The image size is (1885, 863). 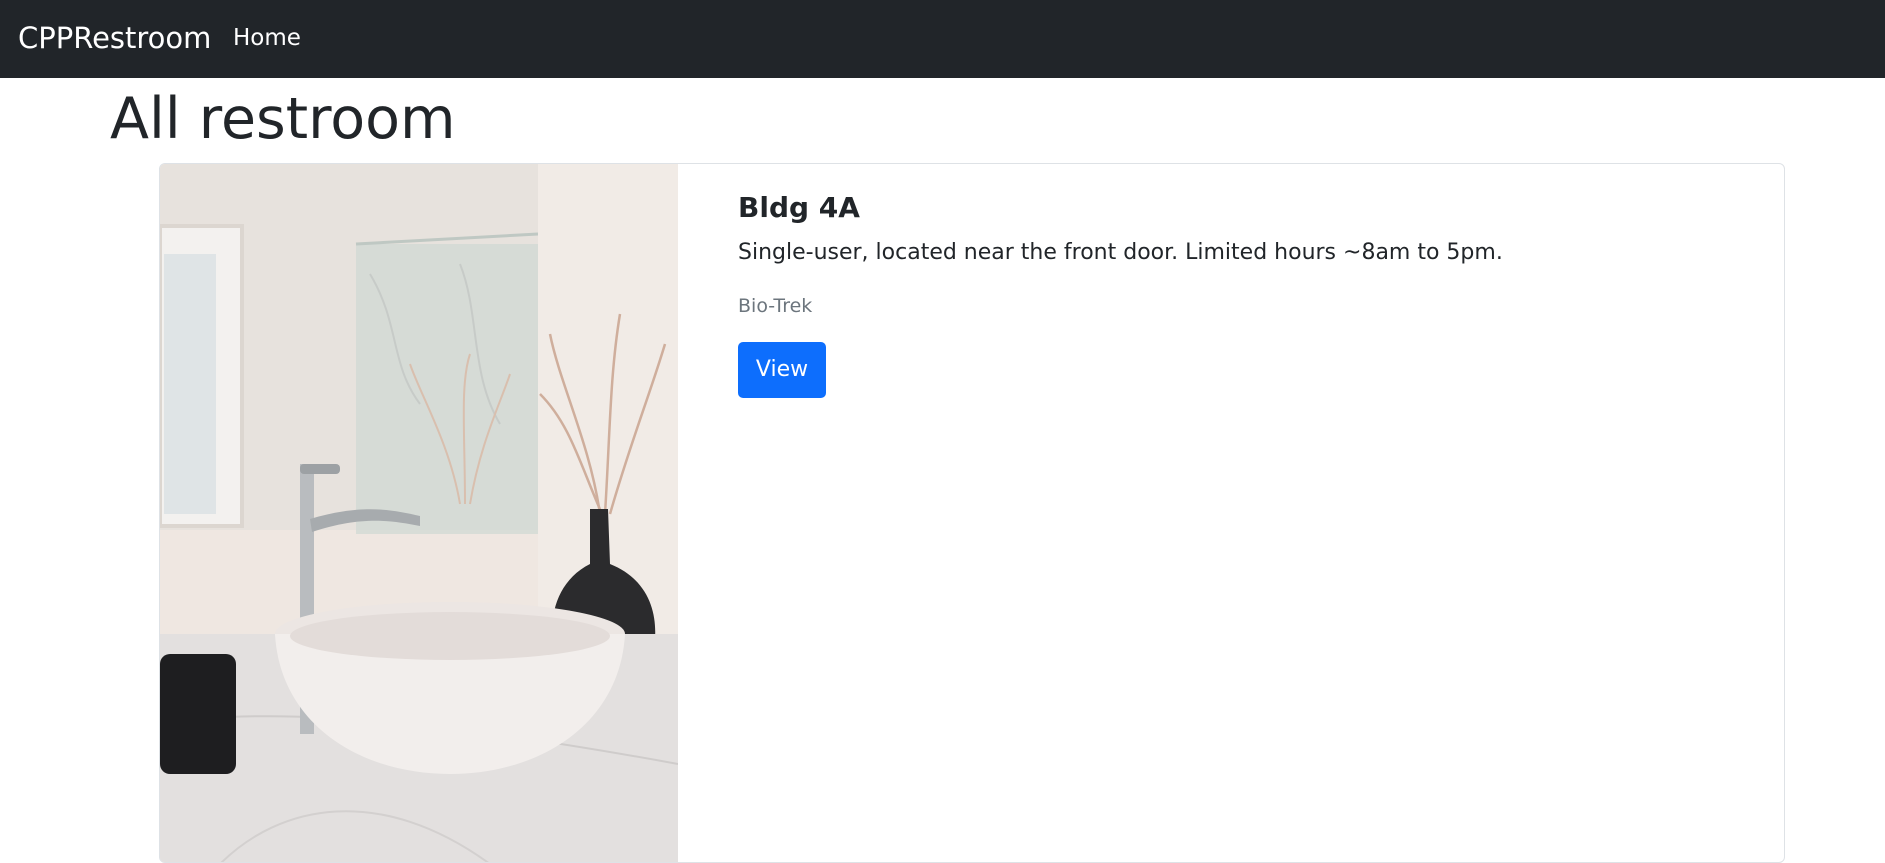 What do you see at coordinates (114, 38) in the screenshot?
I see `navbar-brand: CPPRestroom` at bounding box center [114, 38].